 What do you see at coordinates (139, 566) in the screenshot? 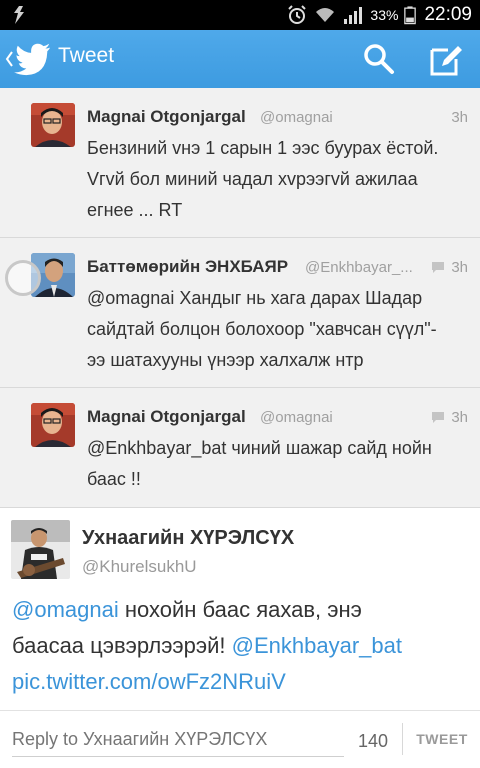
I see `tweet-author-handle: @KhurelsukhU` at bounding box center [139, 566].